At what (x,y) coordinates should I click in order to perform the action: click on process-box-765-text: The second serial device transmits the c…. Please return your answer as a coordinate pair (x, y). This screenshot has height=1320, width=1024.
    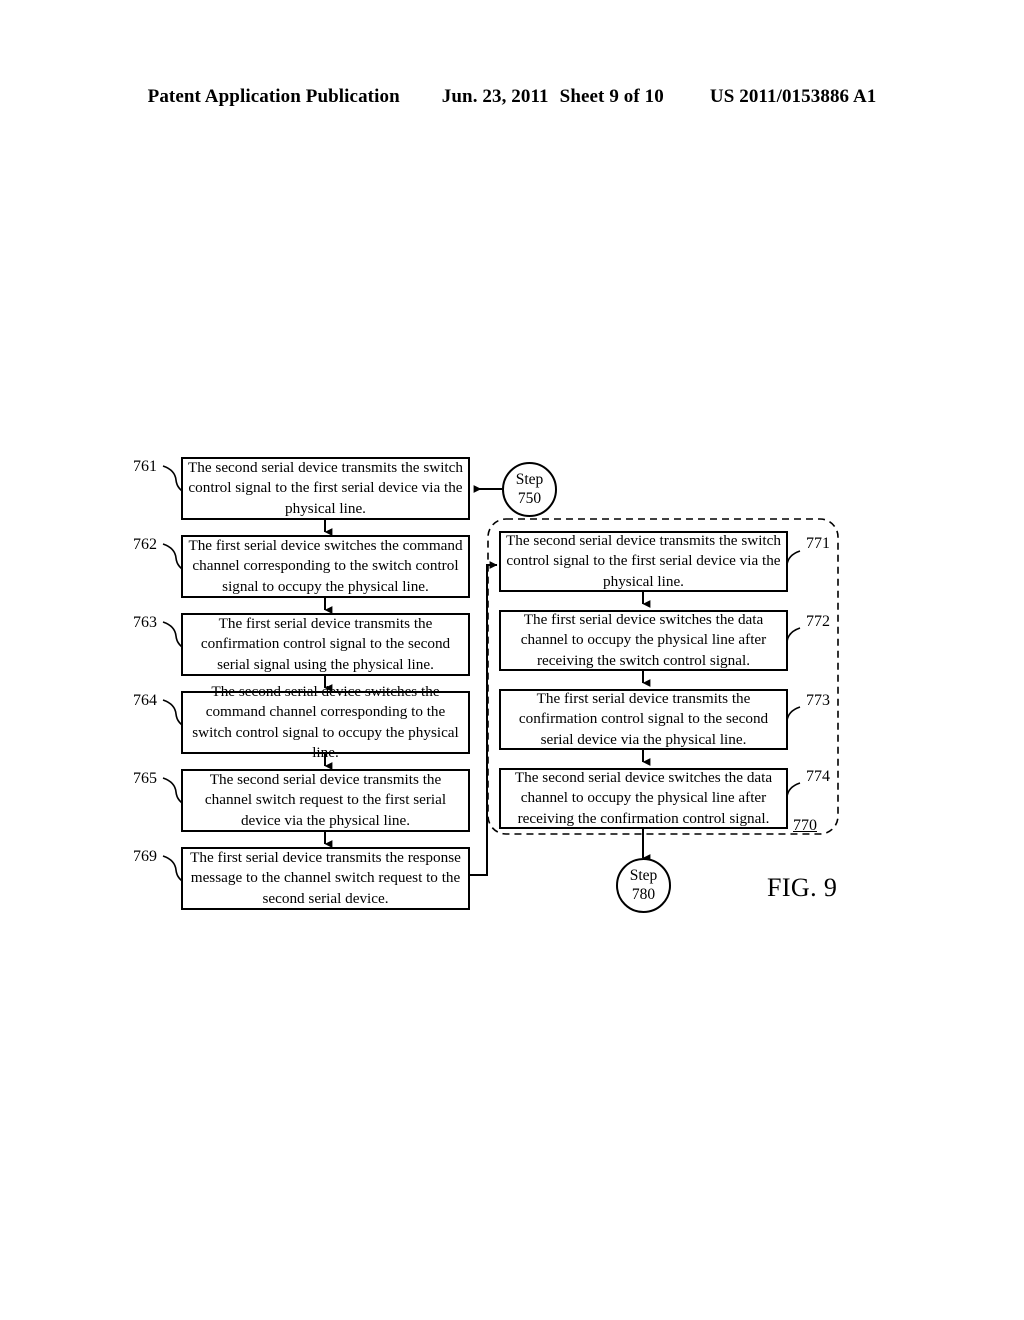
    Looking at the image, I should click on (325, 800).